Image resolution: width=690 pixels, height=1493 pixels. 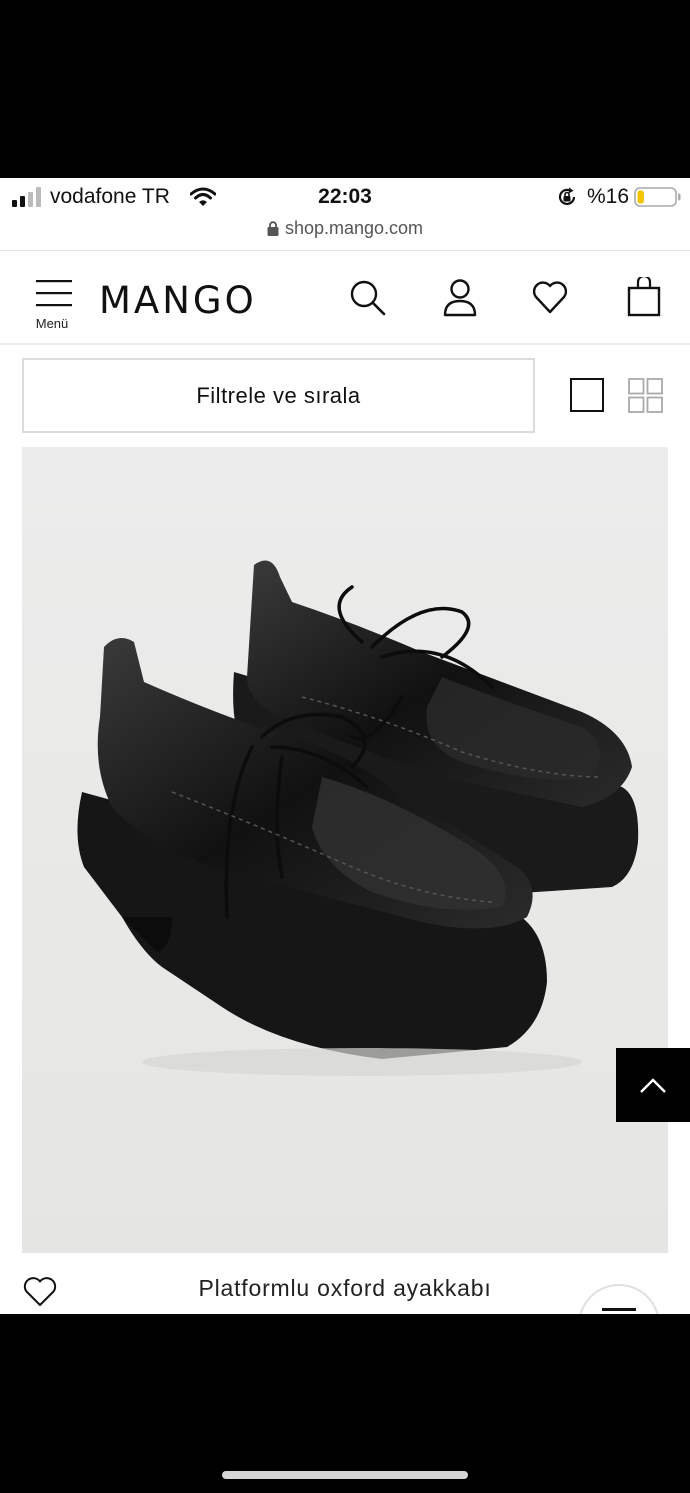 What do you see at coordinates (345, 89) in the screenshot?
I see `top-bezel` at bounding box center [345, 89].